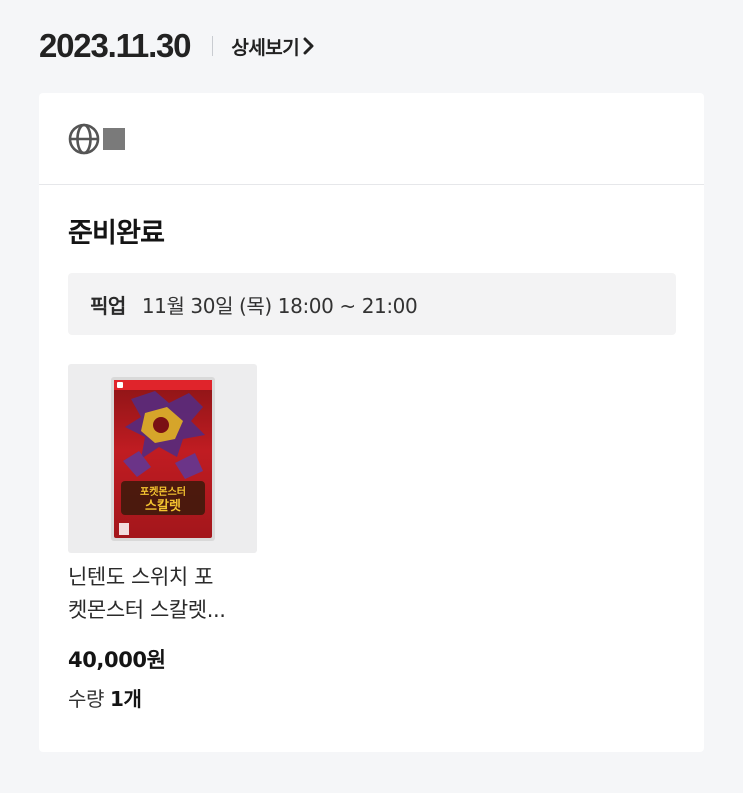 Image resolution: width=743 pixels, height=793 pixels. Describe the element at coordinates (163, 506) in the screenshot. I see `cover-title-line2: 스칼렛` at that location.